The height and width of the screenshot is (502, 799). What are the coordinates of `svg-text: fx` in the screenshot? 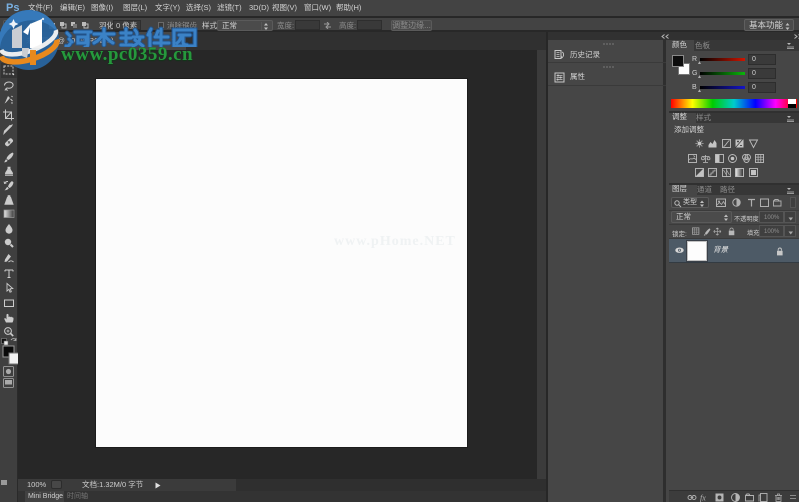 It's located at (703, 498).